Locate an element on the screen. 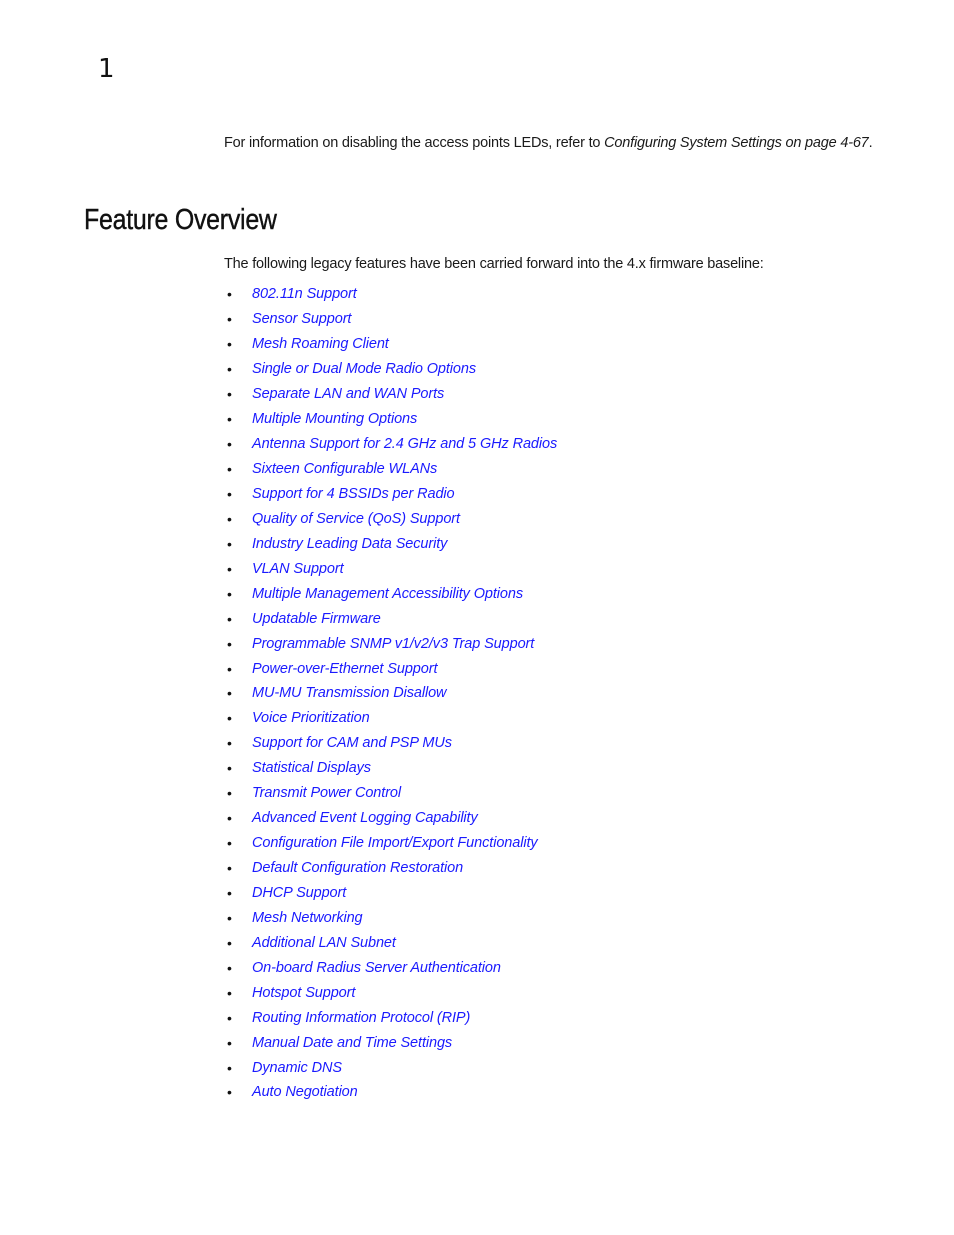  feature-list-item: • Multiple Mounting Options is located at coordinates (390, 419).